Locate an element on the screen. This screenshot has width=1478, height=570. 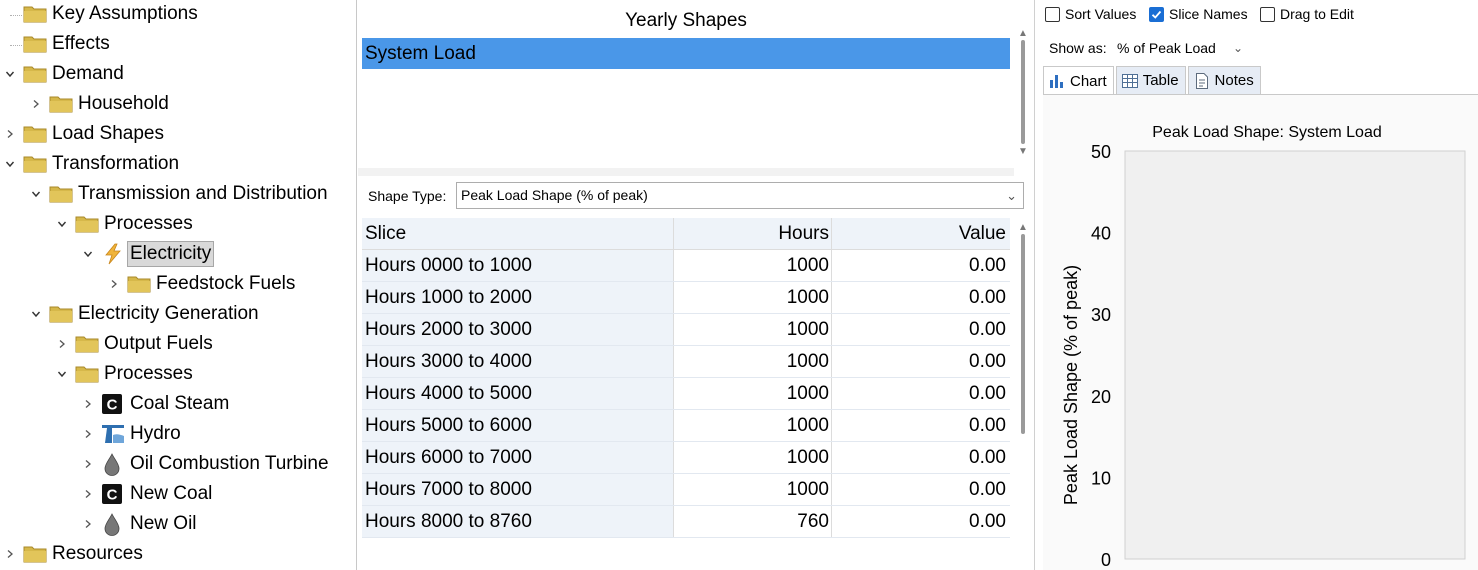
yearly-shape-item: System Load is located at coordinates (686, 53).